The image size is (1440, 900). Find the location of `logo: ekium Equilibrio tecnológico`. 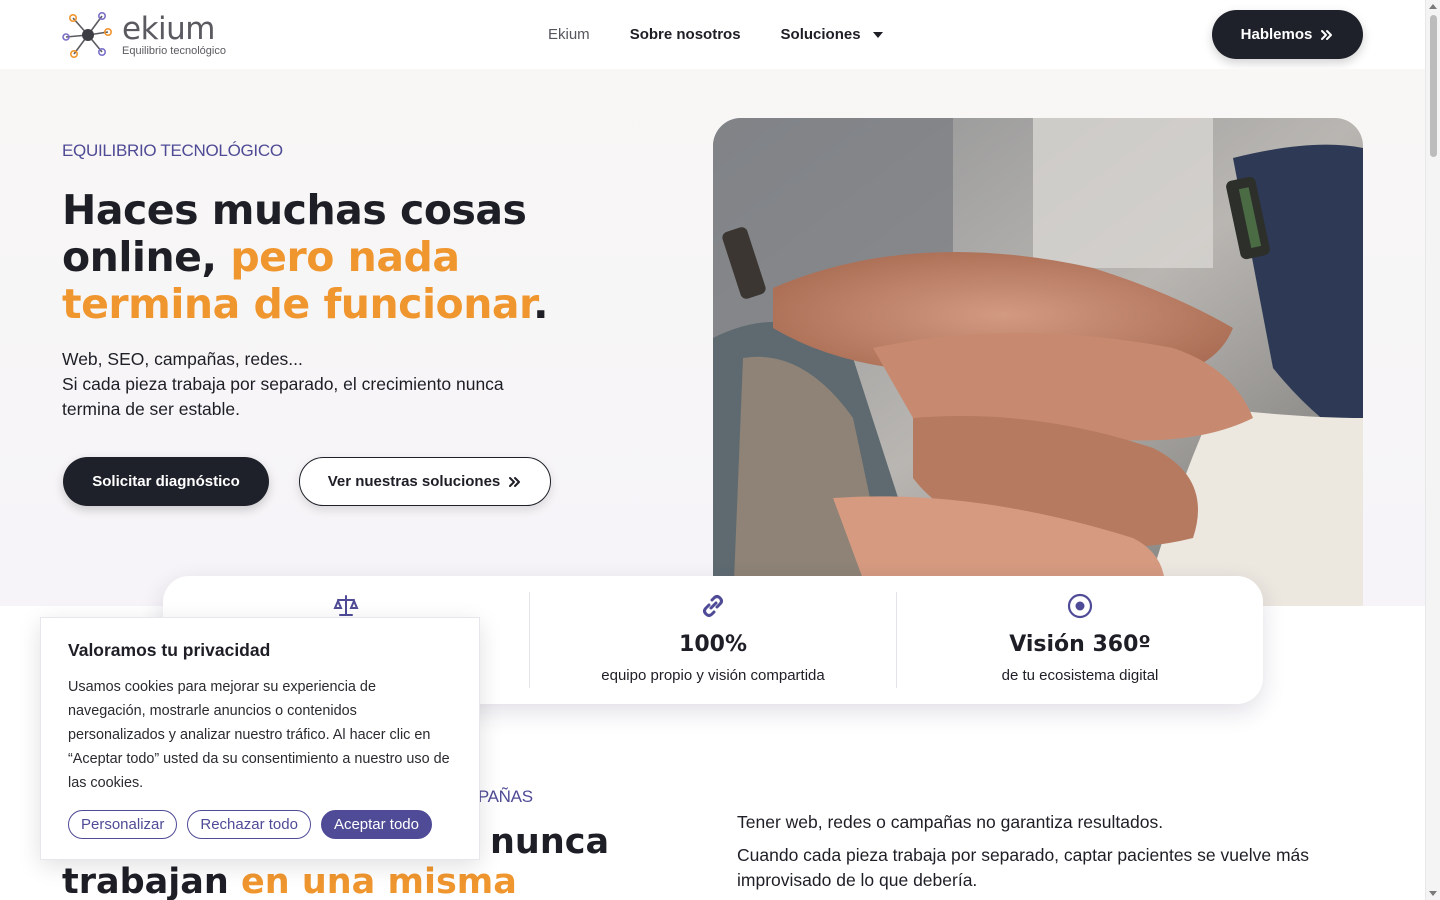

logo: ekium Equilibrio tecnológico is located at coordinates (144, 35).